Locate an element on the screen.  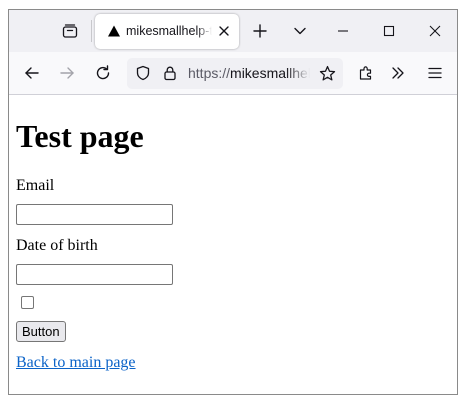
minimize-icon is located at coordinates (343, 31).